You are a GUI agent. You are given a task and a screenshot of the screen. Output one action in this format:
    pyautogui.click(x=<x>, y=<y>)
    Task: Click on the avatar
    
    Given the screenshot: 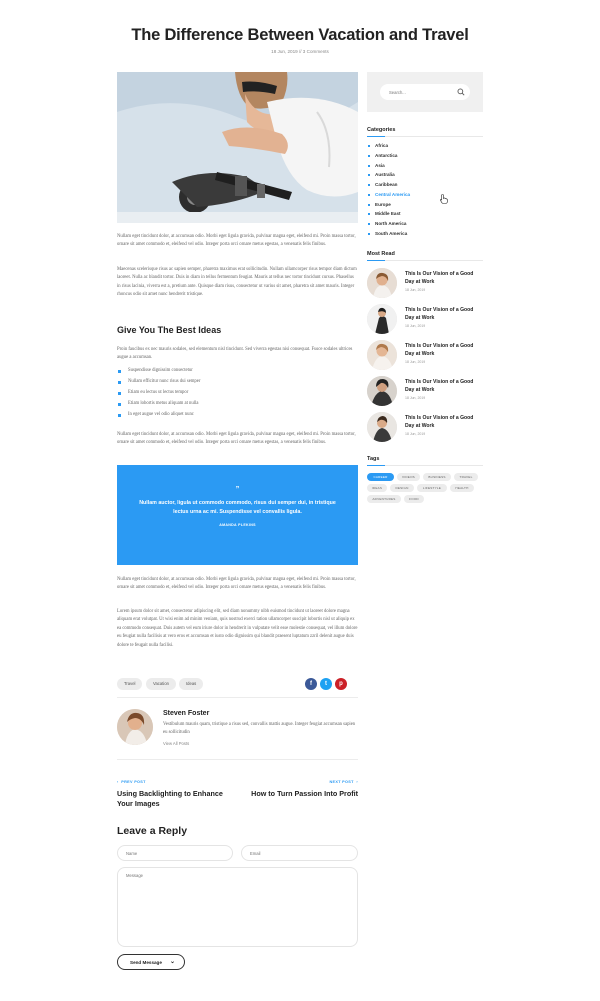 What is the action you would take?
    pyautogui.click(x=135, y=727)
    